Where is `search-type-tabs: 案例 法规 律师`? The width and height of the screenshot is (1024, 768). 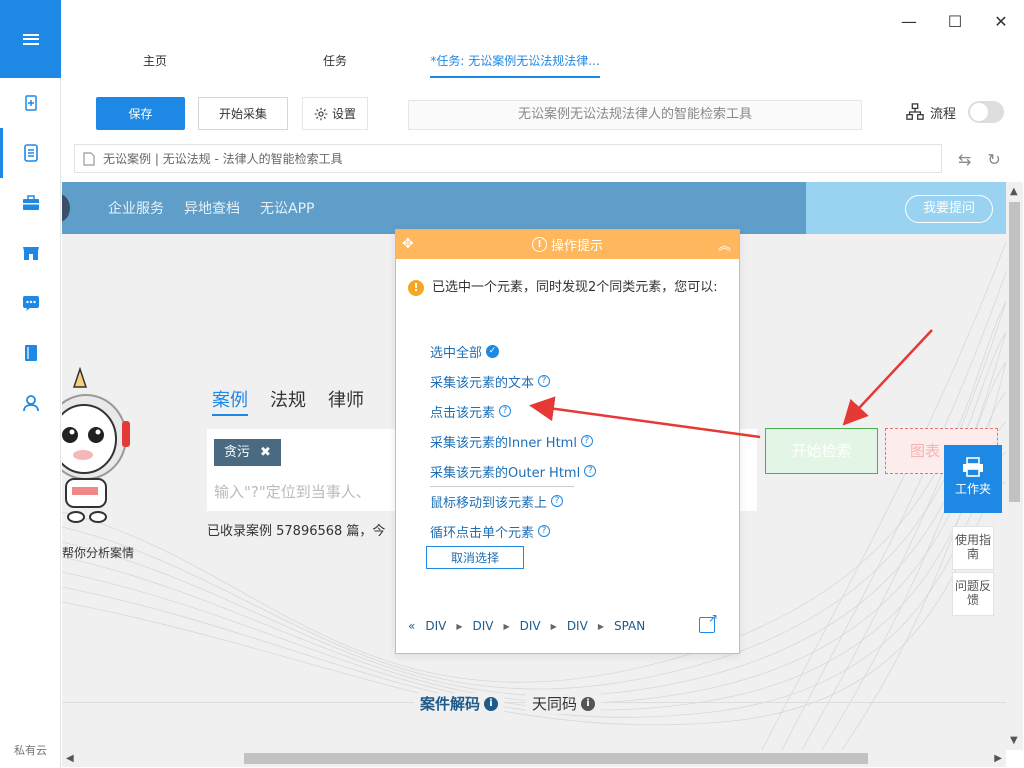
search-type-tabs: 案例 法规 律师 is located at coordinates (288, 401).